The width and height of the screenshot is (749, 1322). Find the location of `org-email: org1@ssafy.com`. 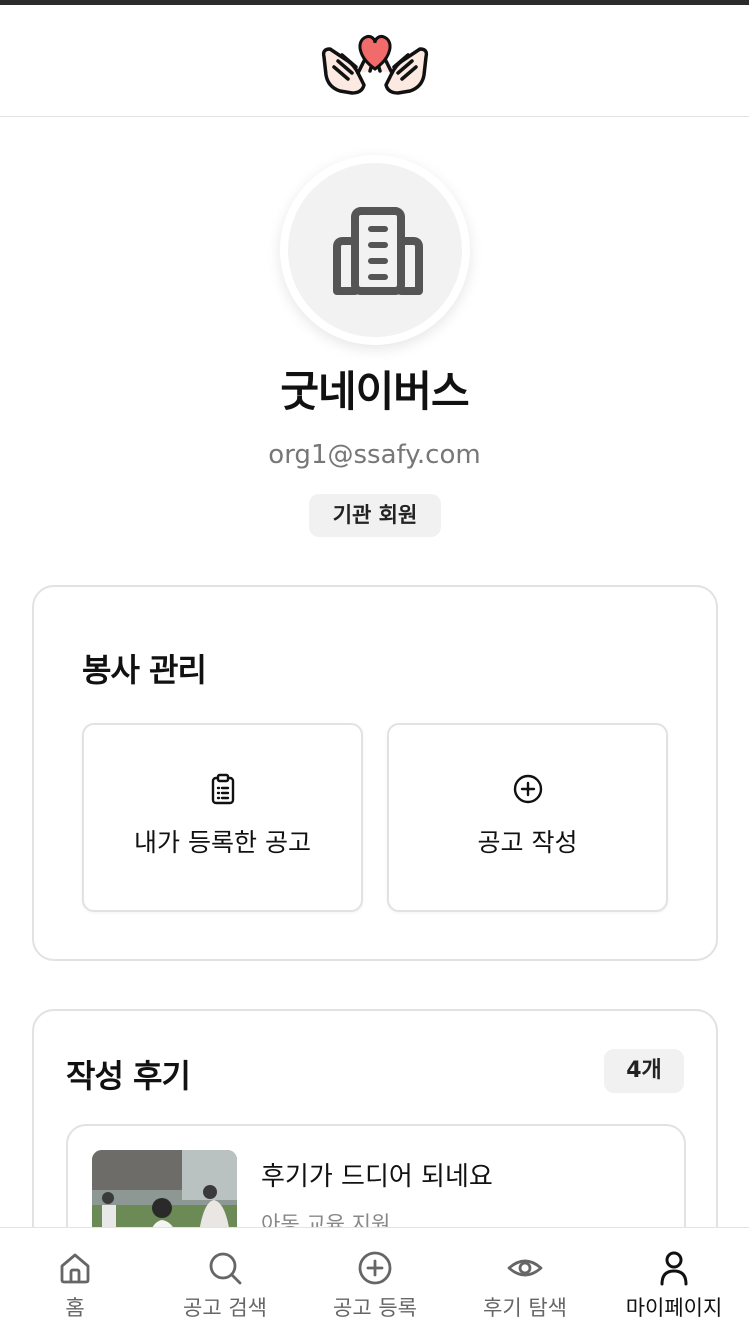

org-email: org1@ssafy.com is located at coordinates (374, 455).